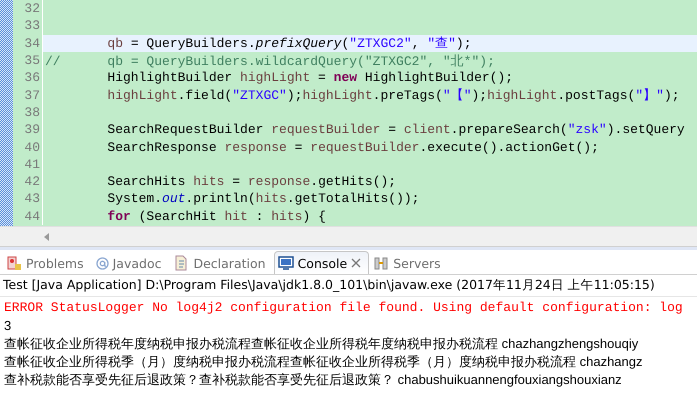 This screenshot has width=697, height=419. Describe the element at coordinates (324, 362) in the screenshot. I see `console-output-line: 查帐征收企业所得税季（月）度纳税申报办税流程查帐征收企业所得税季（月）度纳税申报办税流程 chazhangz` at that location.